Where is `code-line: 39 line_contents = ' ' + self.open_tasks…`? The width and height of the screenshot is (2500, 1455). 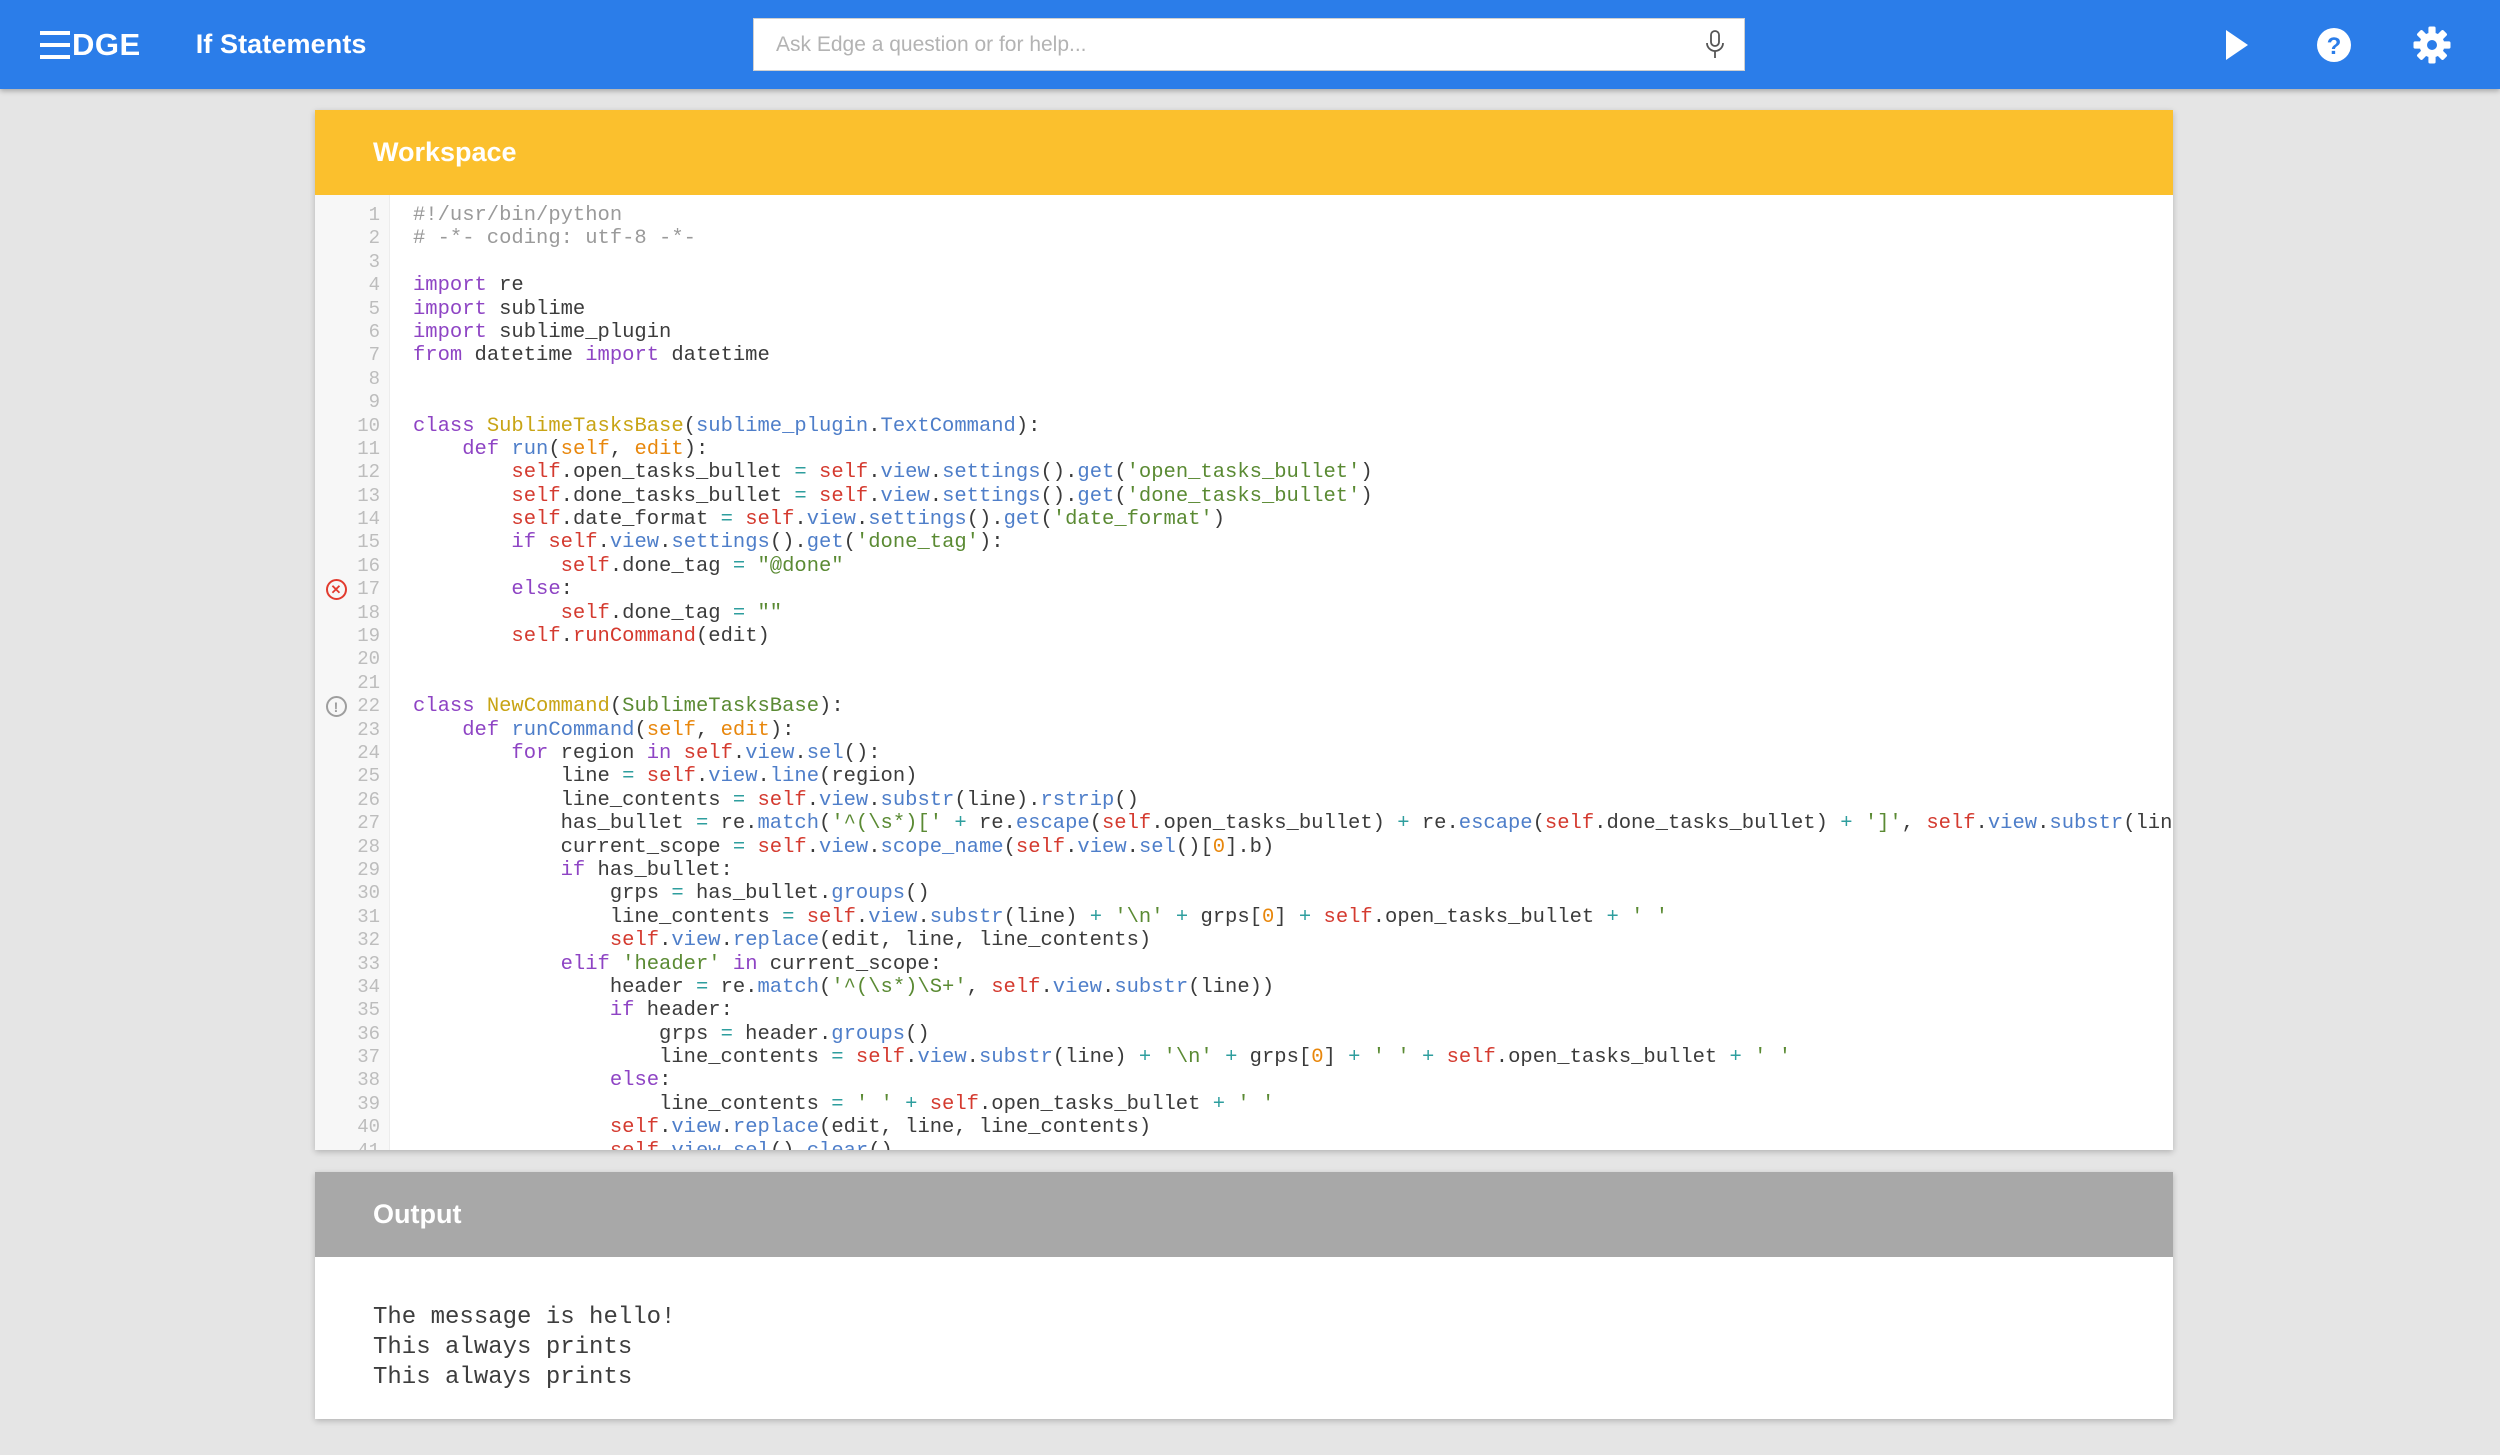
code-line: 39 line_contents = ' ' + self.open_tasks… is located at coordinates (1244, 1104).